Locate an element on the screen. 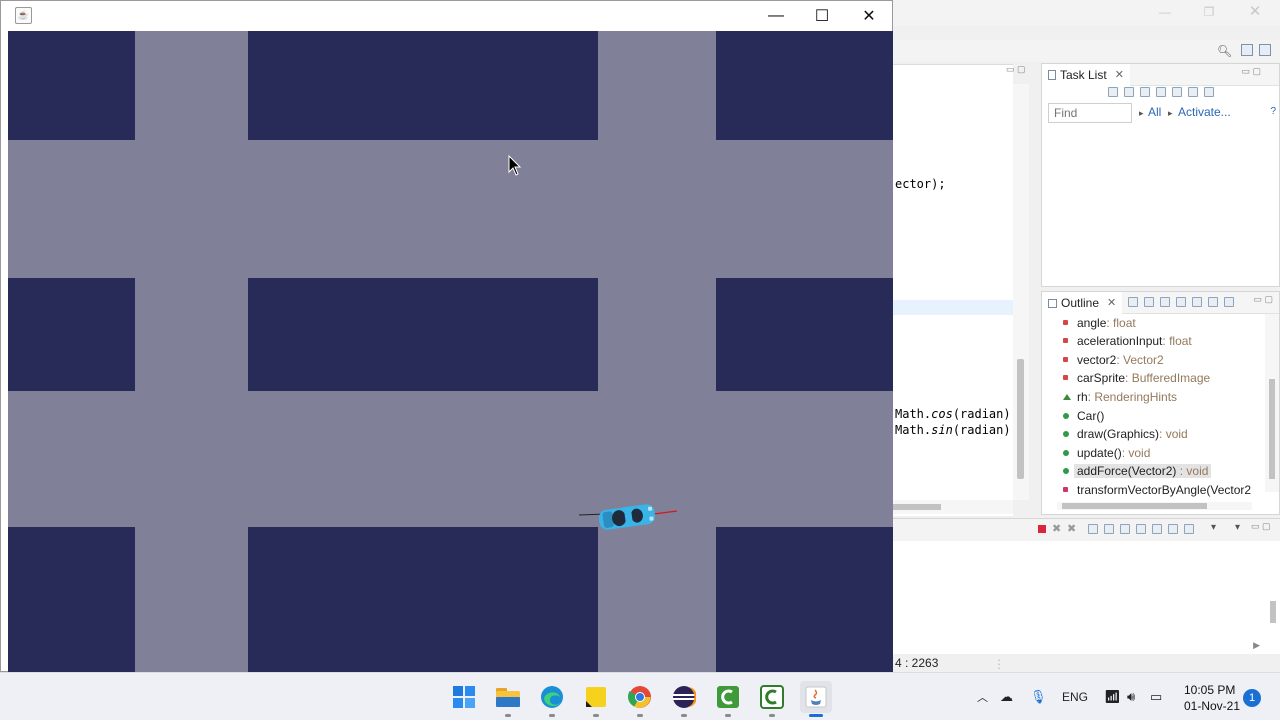 This screenshot has height=720, width=1280. taskbar-app-chrome is located at coordinates (640, 699).